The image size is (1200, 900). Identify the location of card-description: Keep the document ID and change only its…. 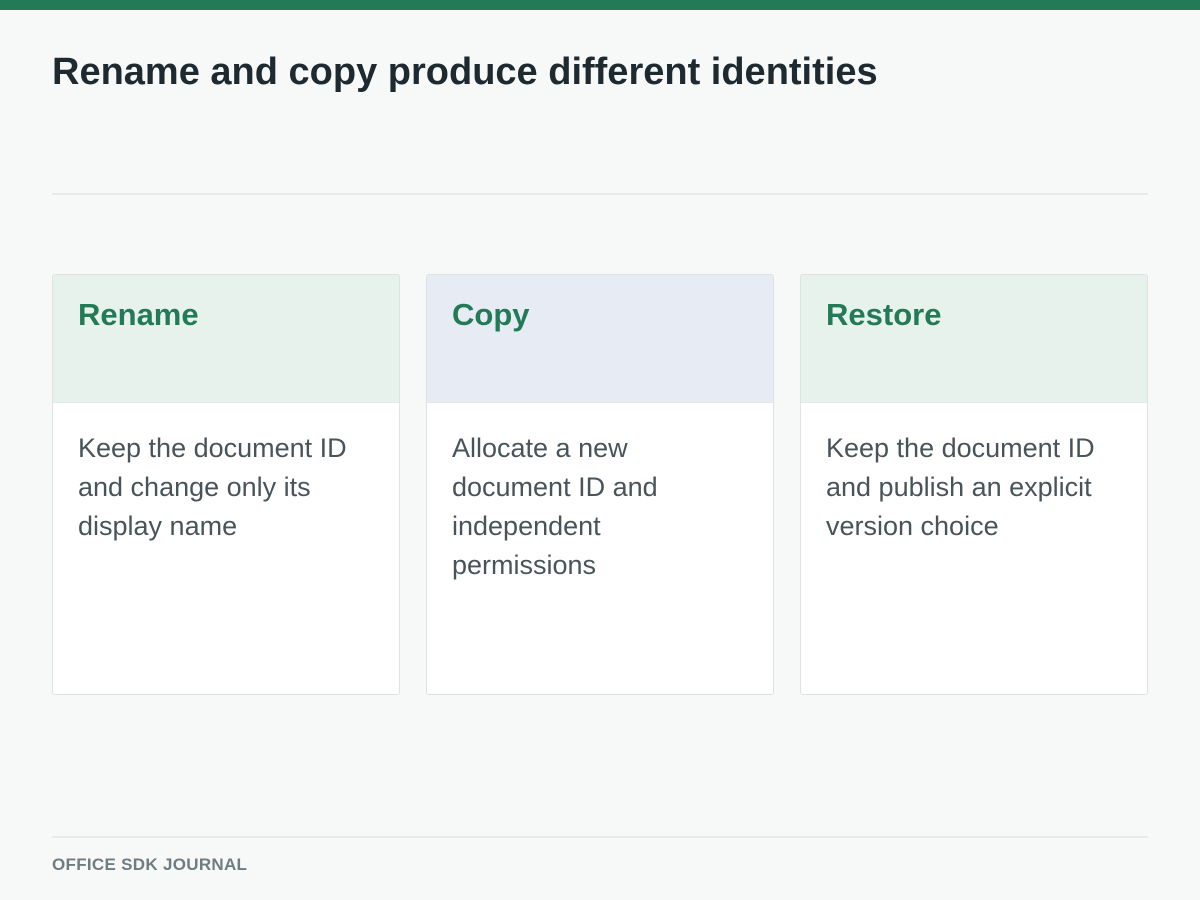
(212, 487).